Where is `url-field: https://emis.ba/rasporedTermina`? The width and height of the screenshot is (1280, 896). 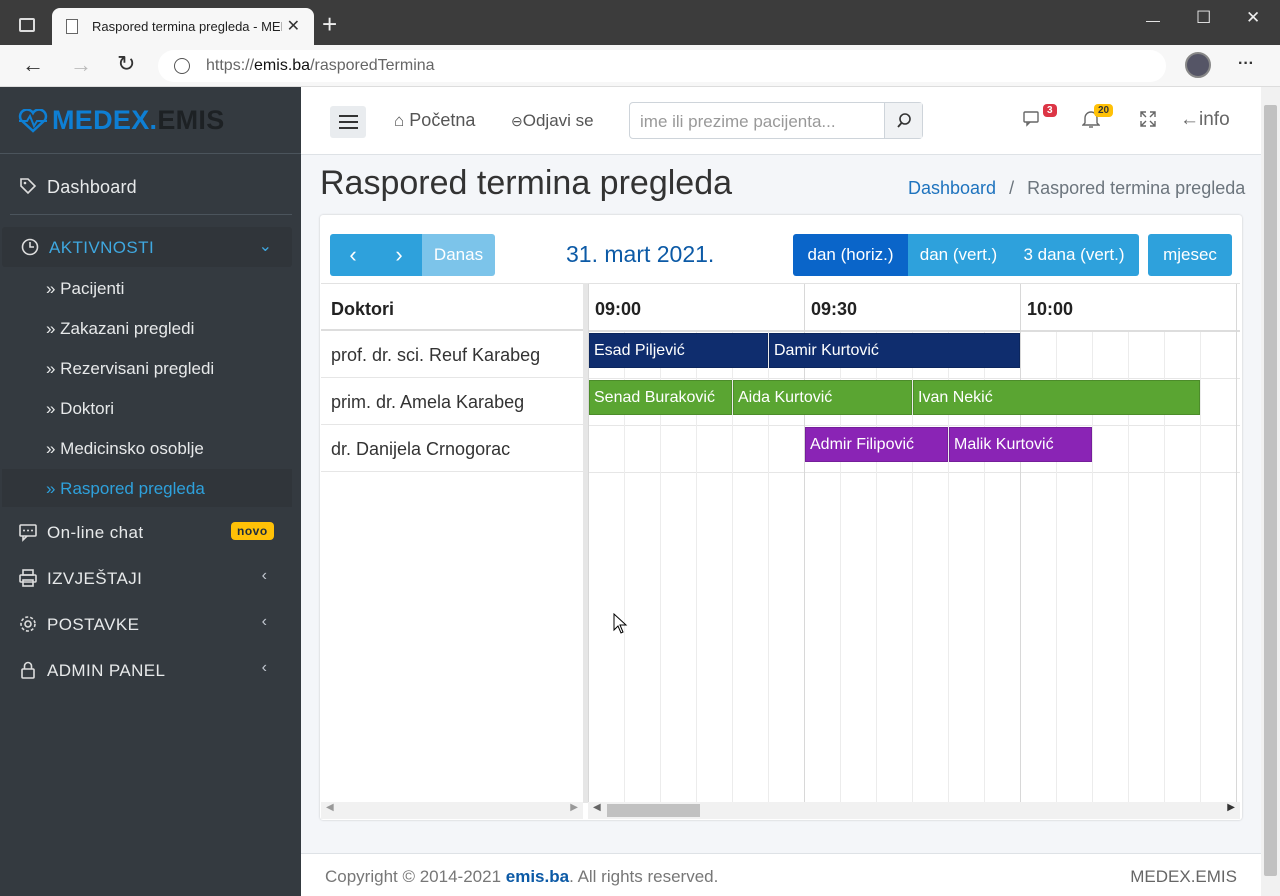 url-field: https://emis.ba/rasporedTermina is located at coordinates (662, 66).